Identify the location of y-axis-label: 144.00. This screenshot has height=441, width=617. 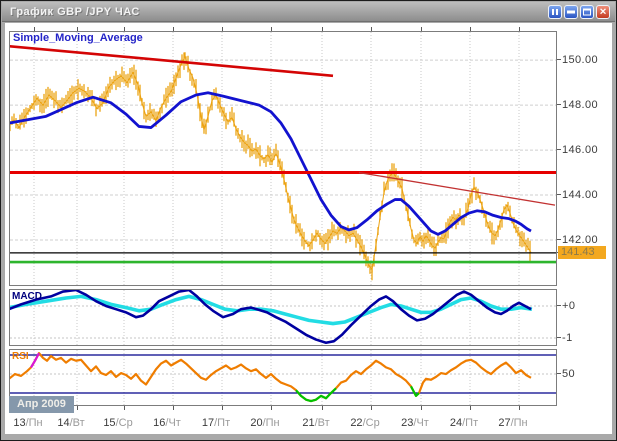
(580, 195).